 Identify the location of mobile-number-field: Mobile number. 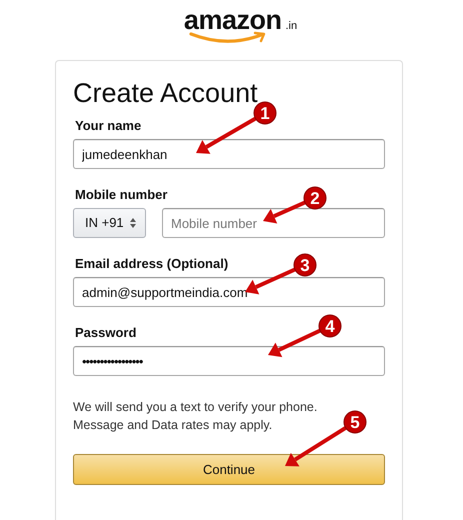
(273, 223).